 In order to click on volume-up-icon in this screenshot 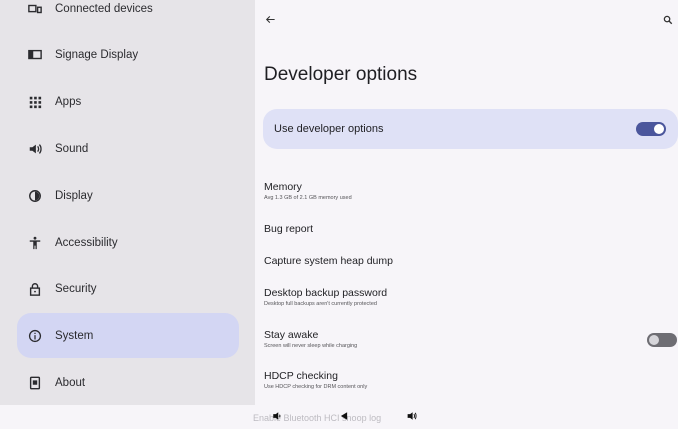, I will do `click(412, 417)`.